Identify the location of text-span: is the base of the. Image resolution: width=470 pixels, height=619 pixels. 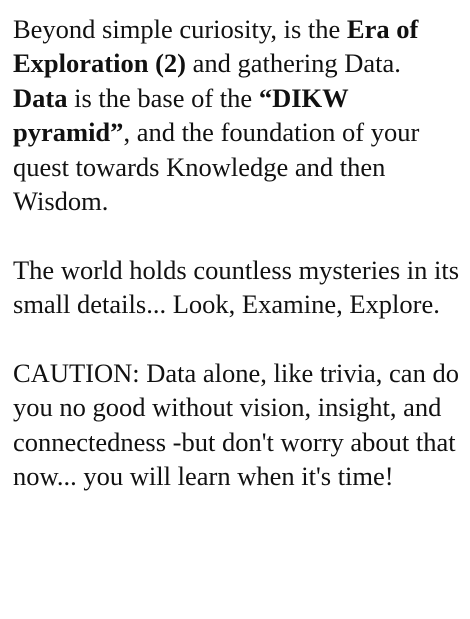
(163, 97).